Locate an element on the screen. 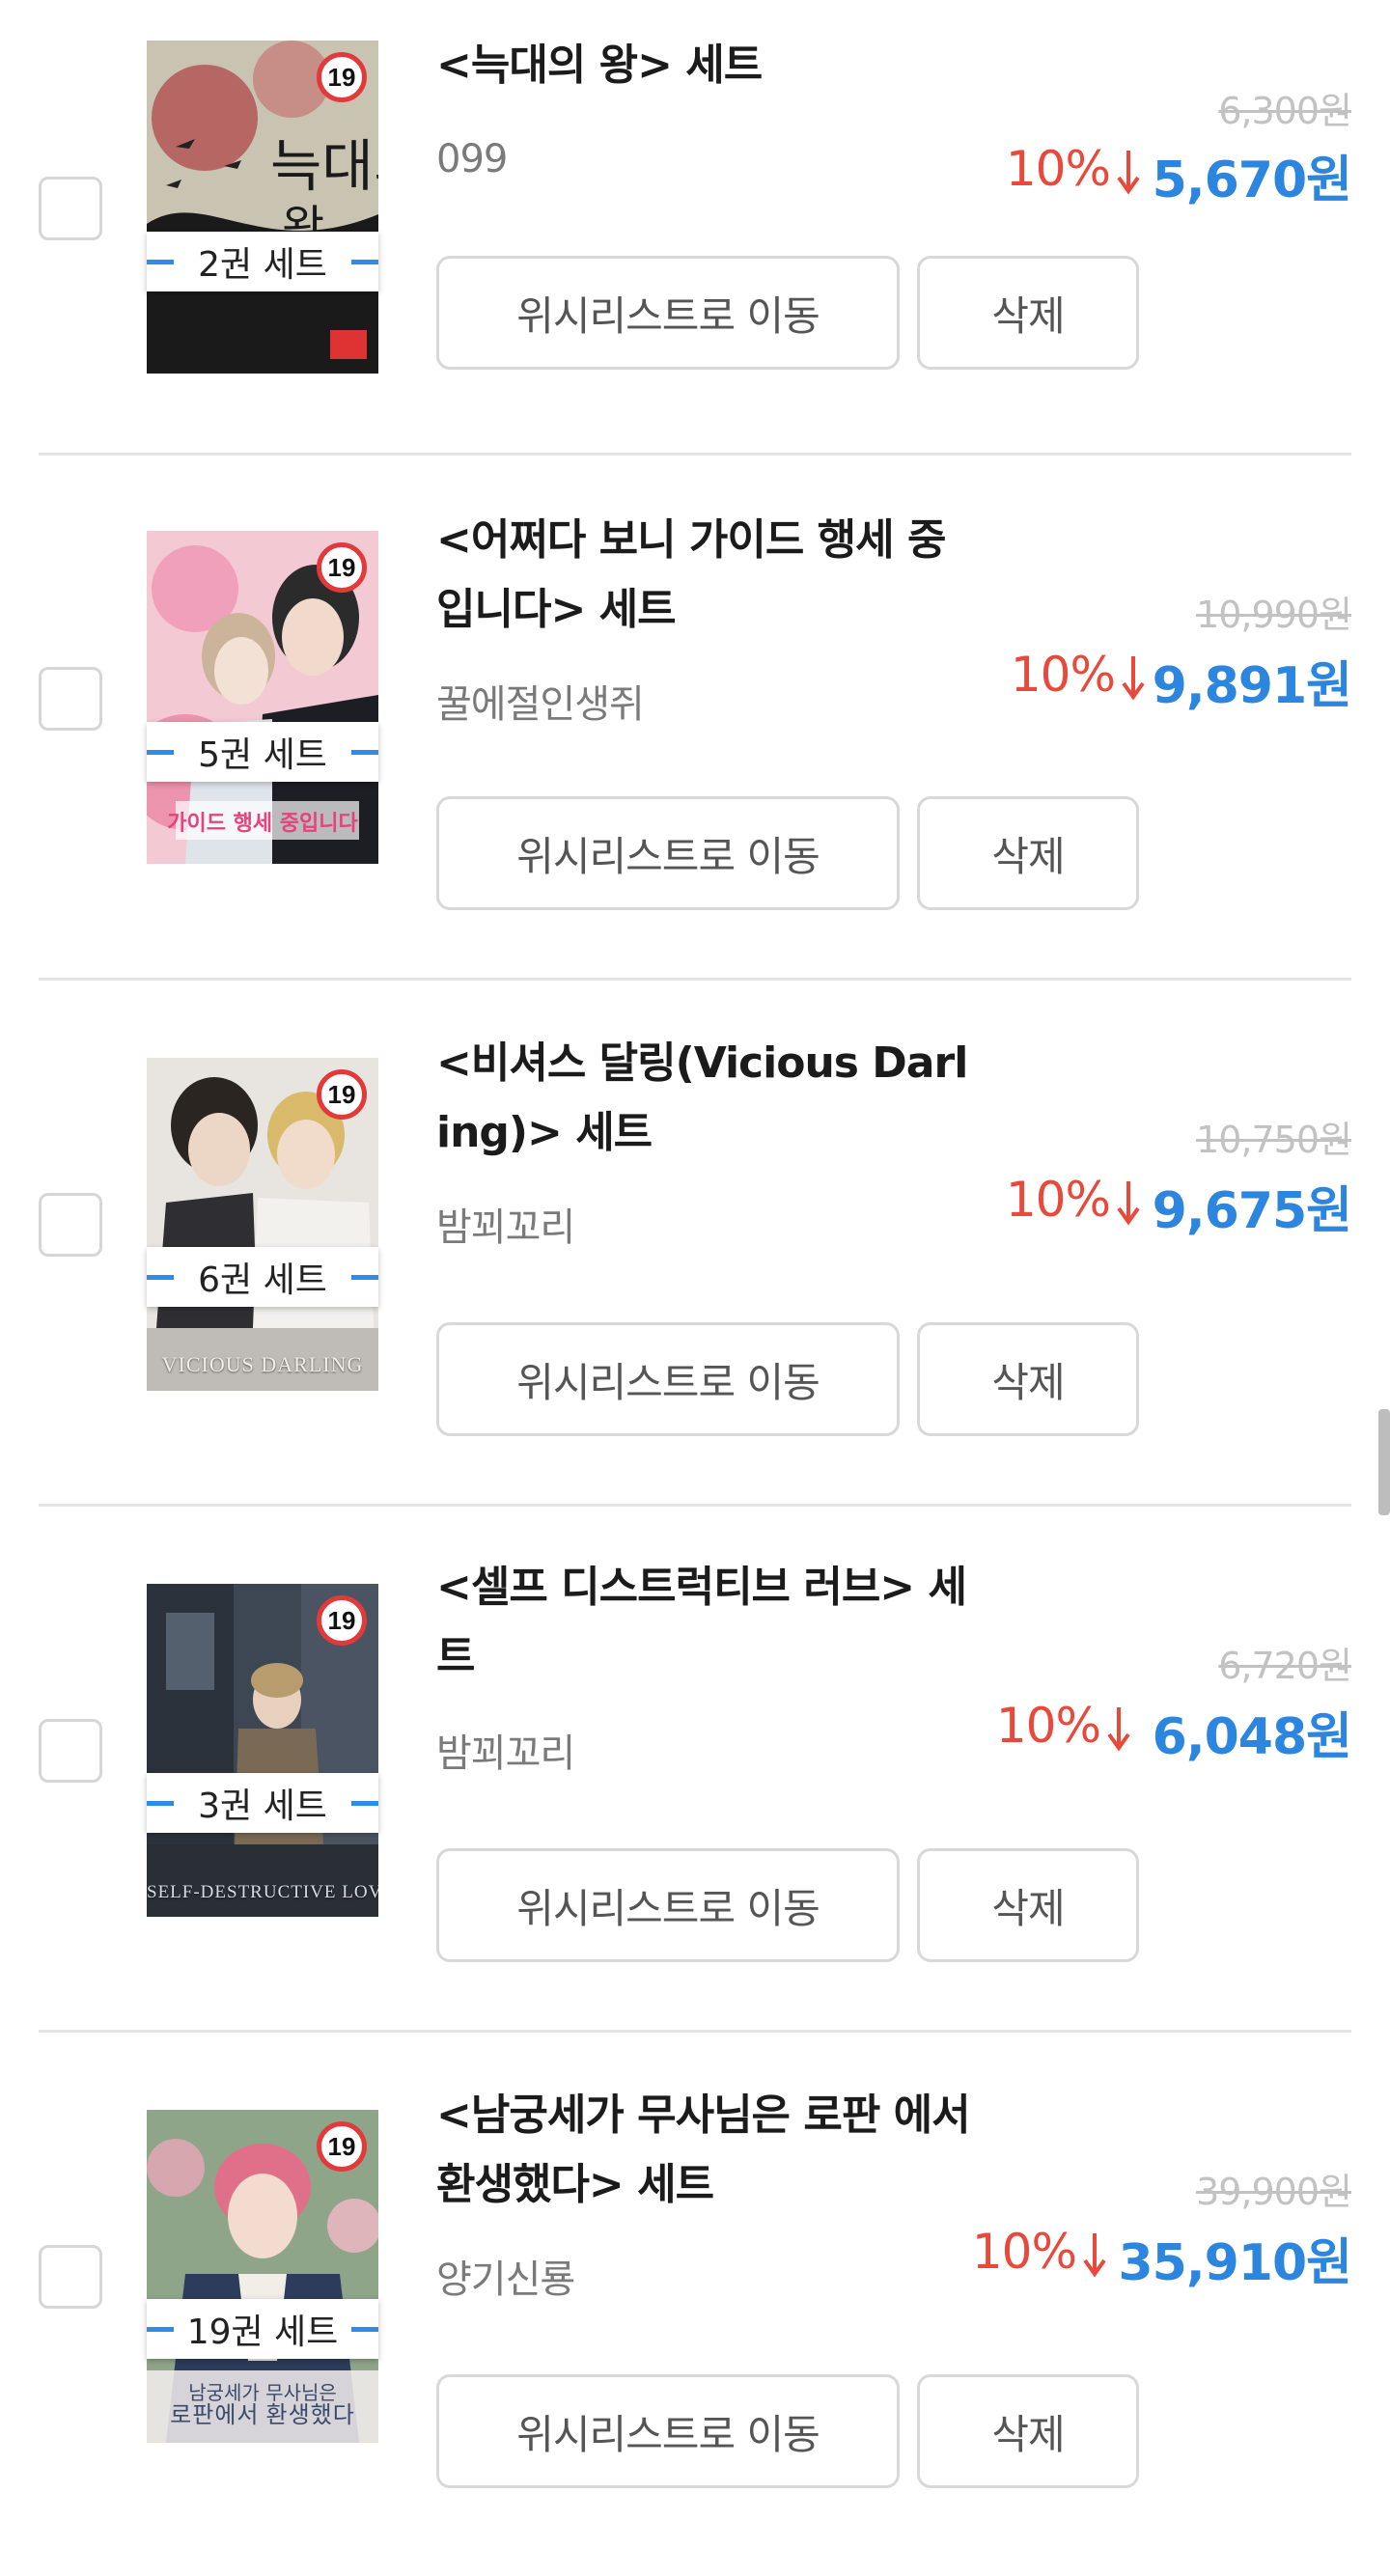  sale-price: 9,675원 is located at coordinates (1252, 1211).